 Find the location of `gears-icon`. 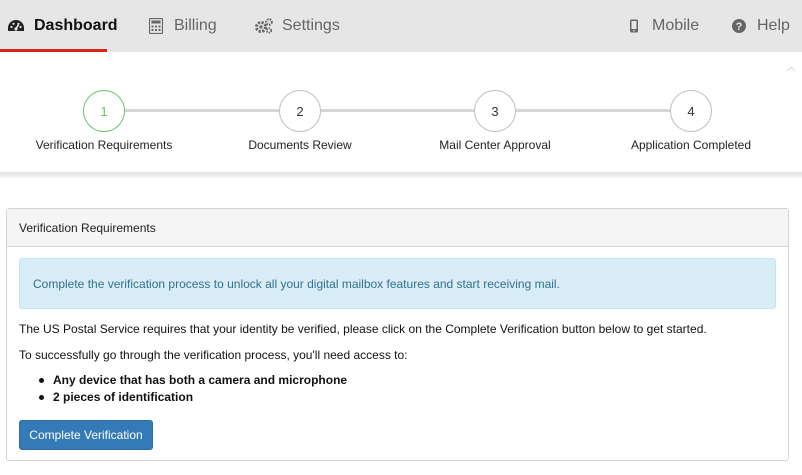

gears-icon is located at coordinates (264, 26).